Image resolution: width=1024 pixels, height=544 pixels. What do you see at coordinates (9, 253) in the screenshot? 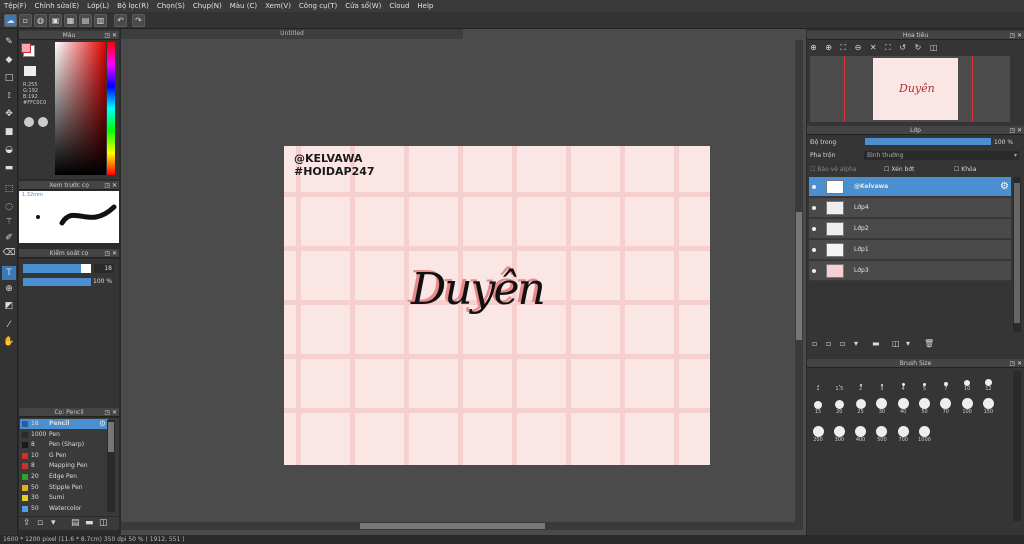
I see `select-eraser-icon: ⌫` at bounding box center [9, 253].